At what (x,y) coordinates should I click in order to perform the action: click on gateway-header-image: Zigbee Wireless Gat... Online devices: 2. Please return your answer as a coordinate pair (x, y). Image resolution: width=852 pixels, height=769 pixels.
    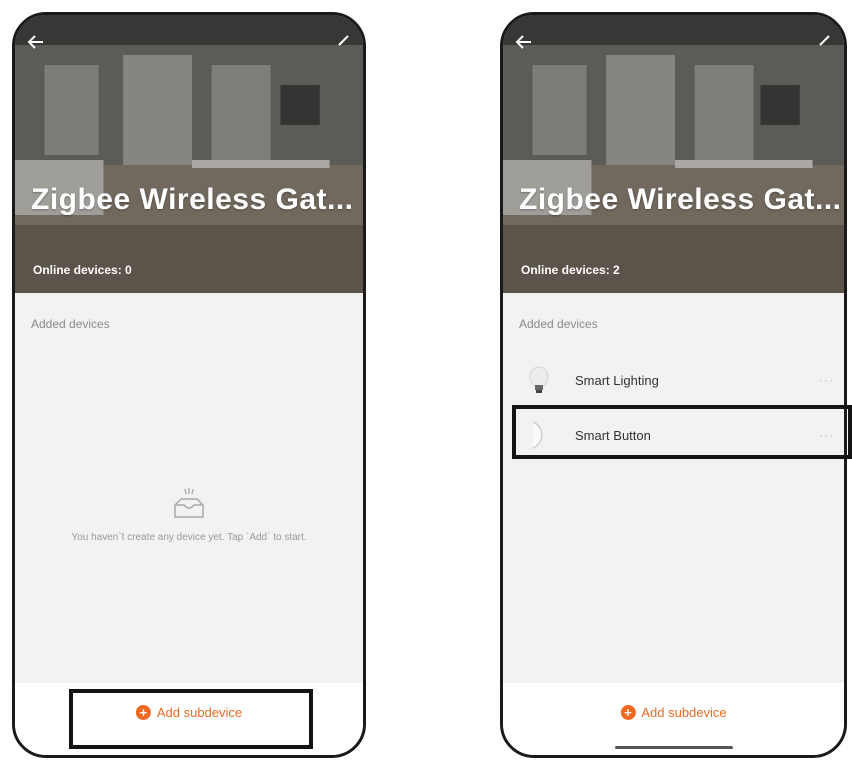
    Looking at the image, I should click on (673, 154).